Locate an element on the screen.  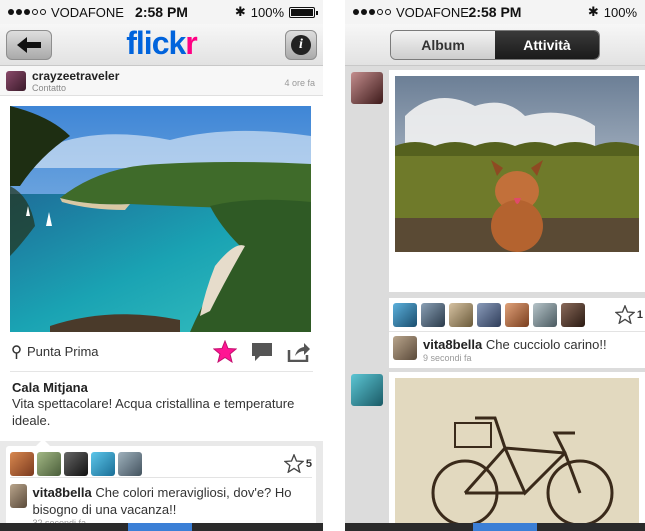
favorites-row: 1 is located at coordinates (517, 315).